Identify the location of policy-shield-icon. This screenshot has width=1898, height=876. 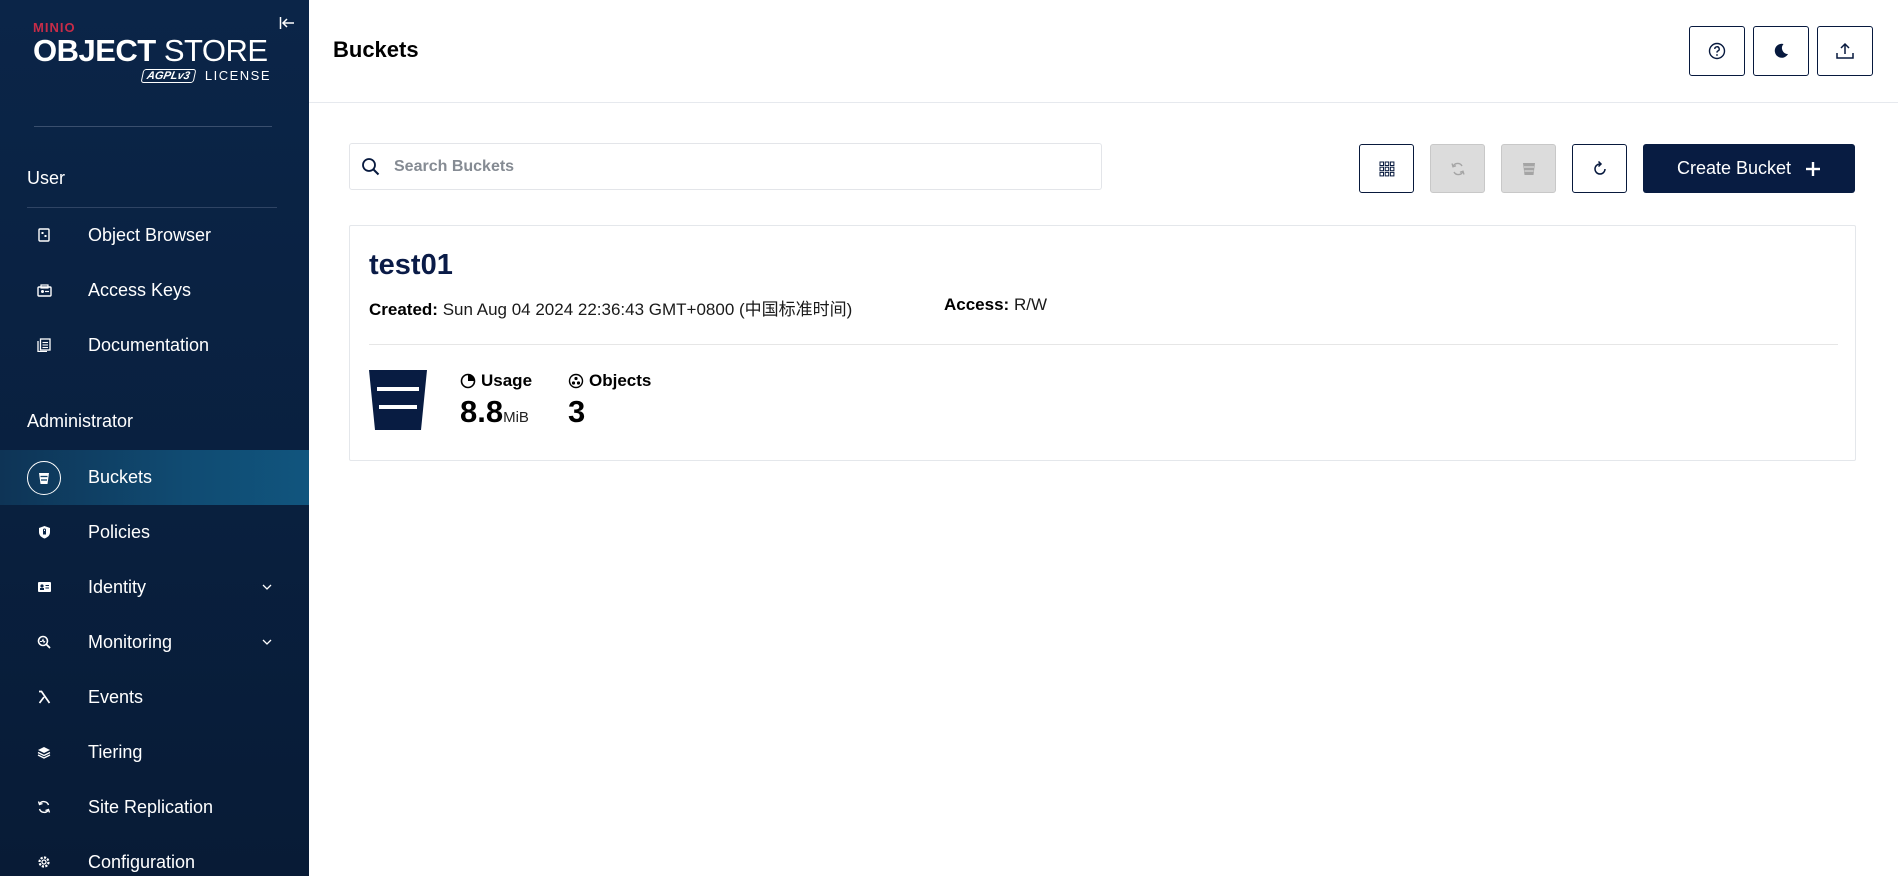
(44, 532).